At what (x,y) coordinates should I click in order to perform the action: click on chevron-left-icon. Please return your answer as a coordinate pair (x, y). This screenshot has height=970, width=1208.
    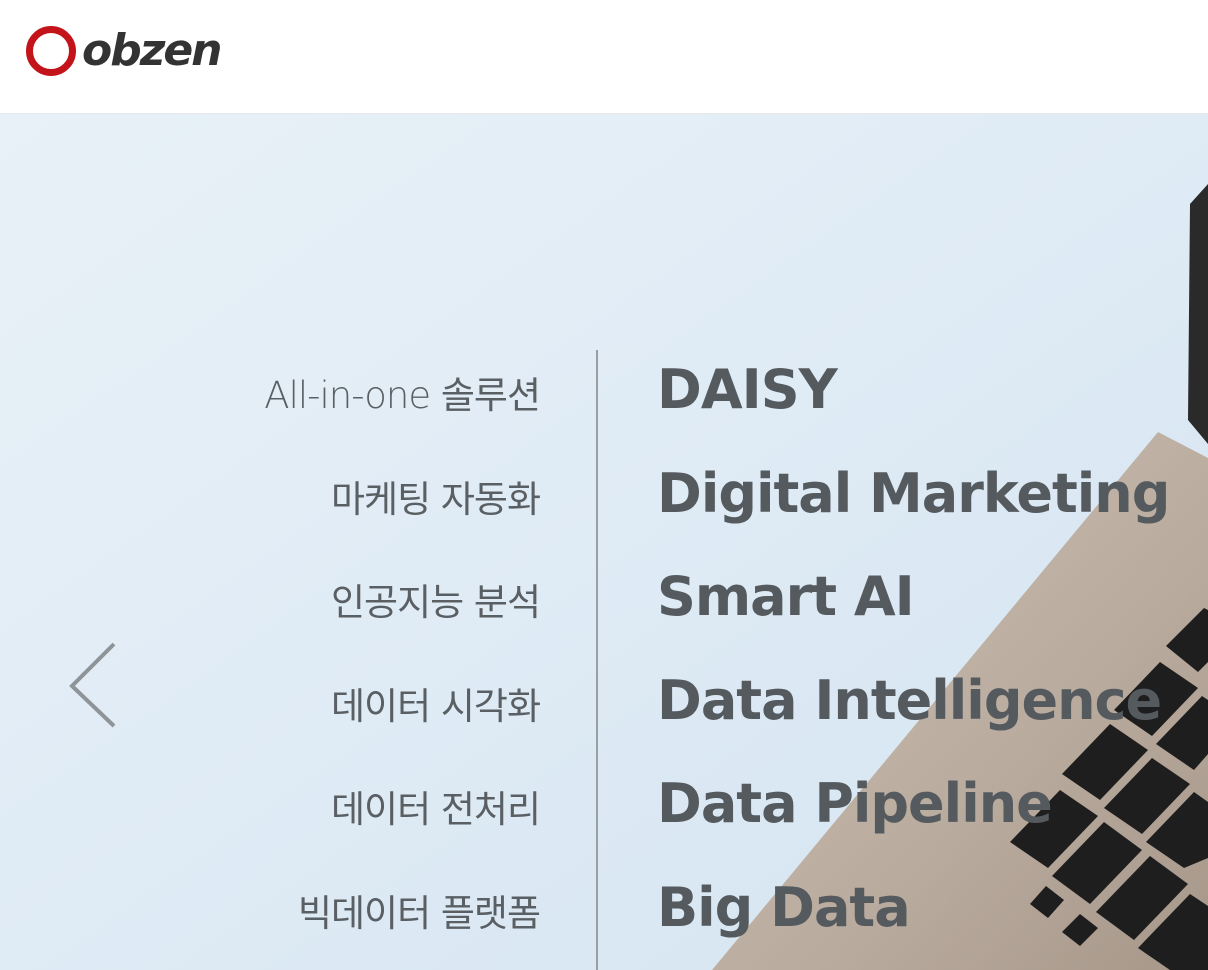
    Looking at the image, I should click on (94, 685).